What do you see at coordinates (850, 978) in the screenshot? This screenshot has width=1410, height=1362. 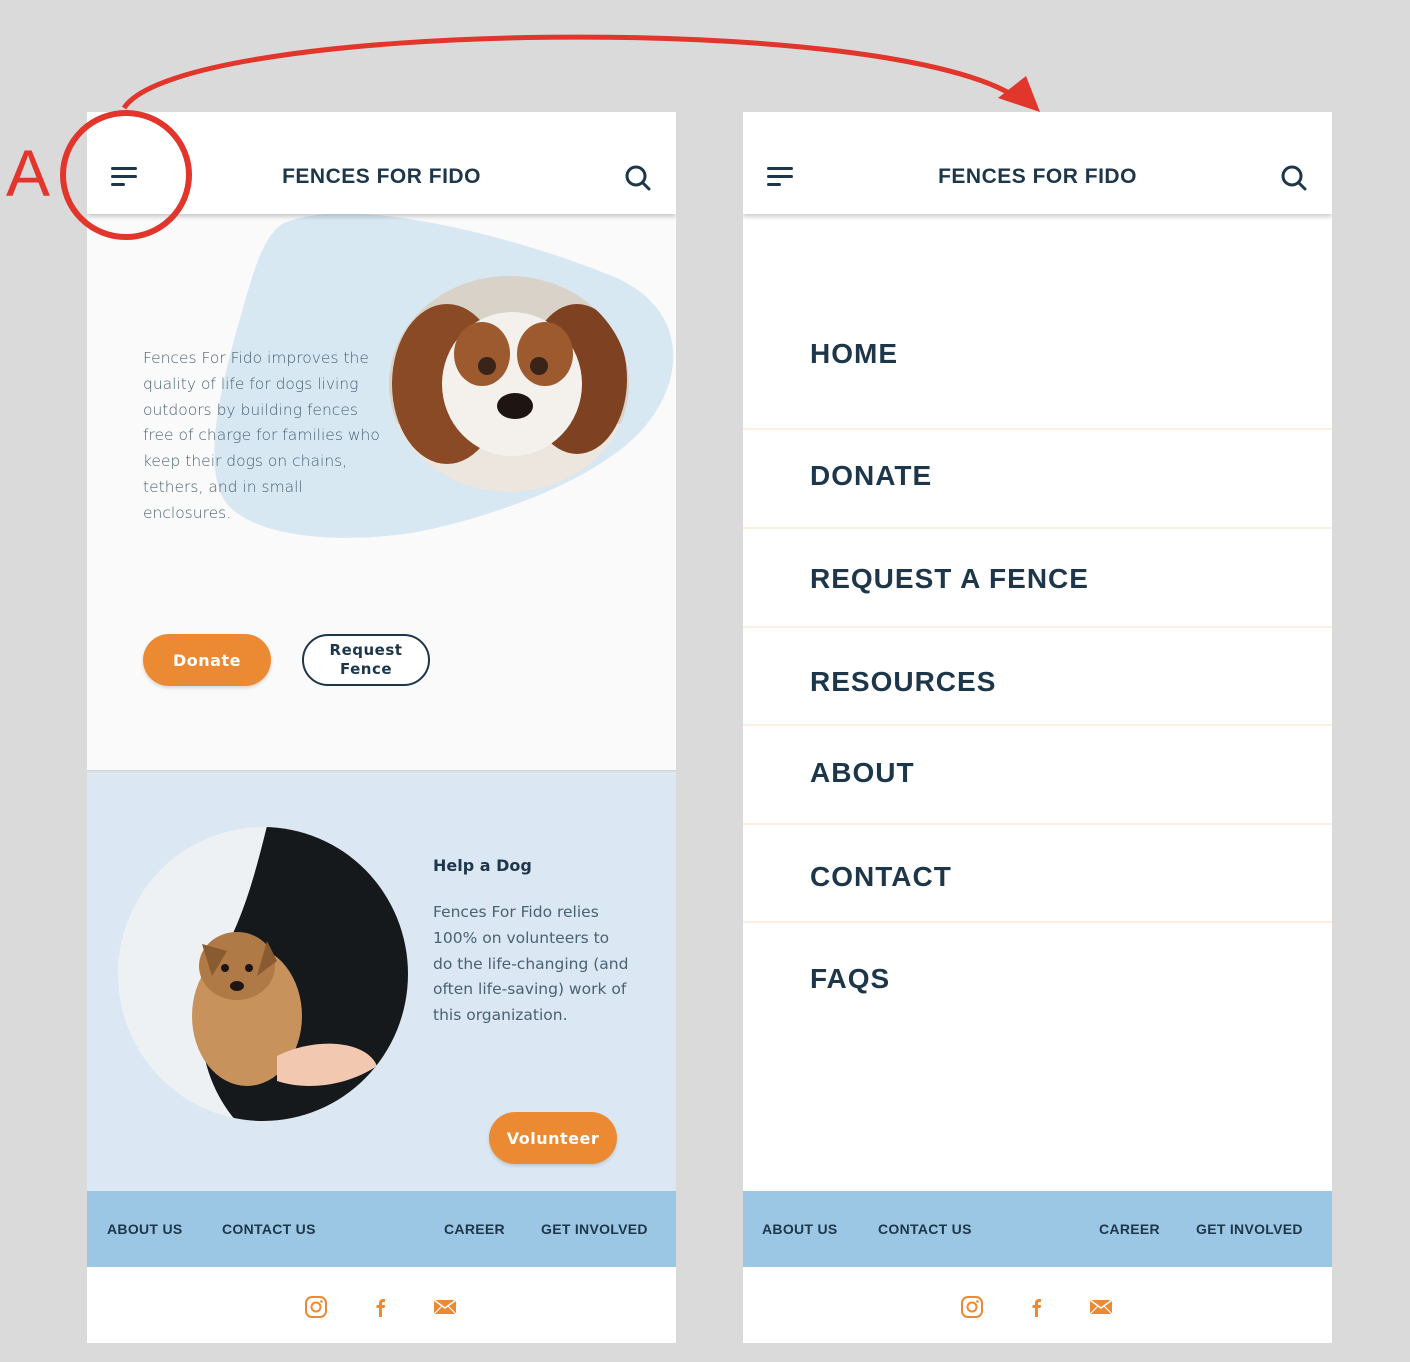 I see `menu-item-label: FAQS` at bounding box center [850, 978].